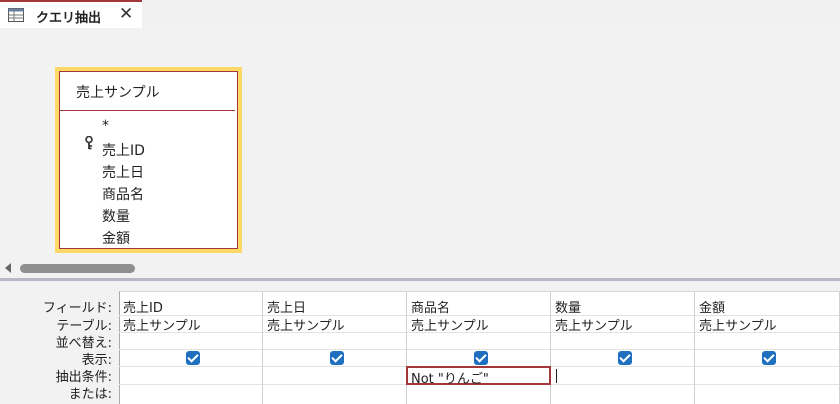 The image size is (840, 404). Describe the element at coordinates (77, 268) in the screenshot. I see `scroll-thumb` at that location.